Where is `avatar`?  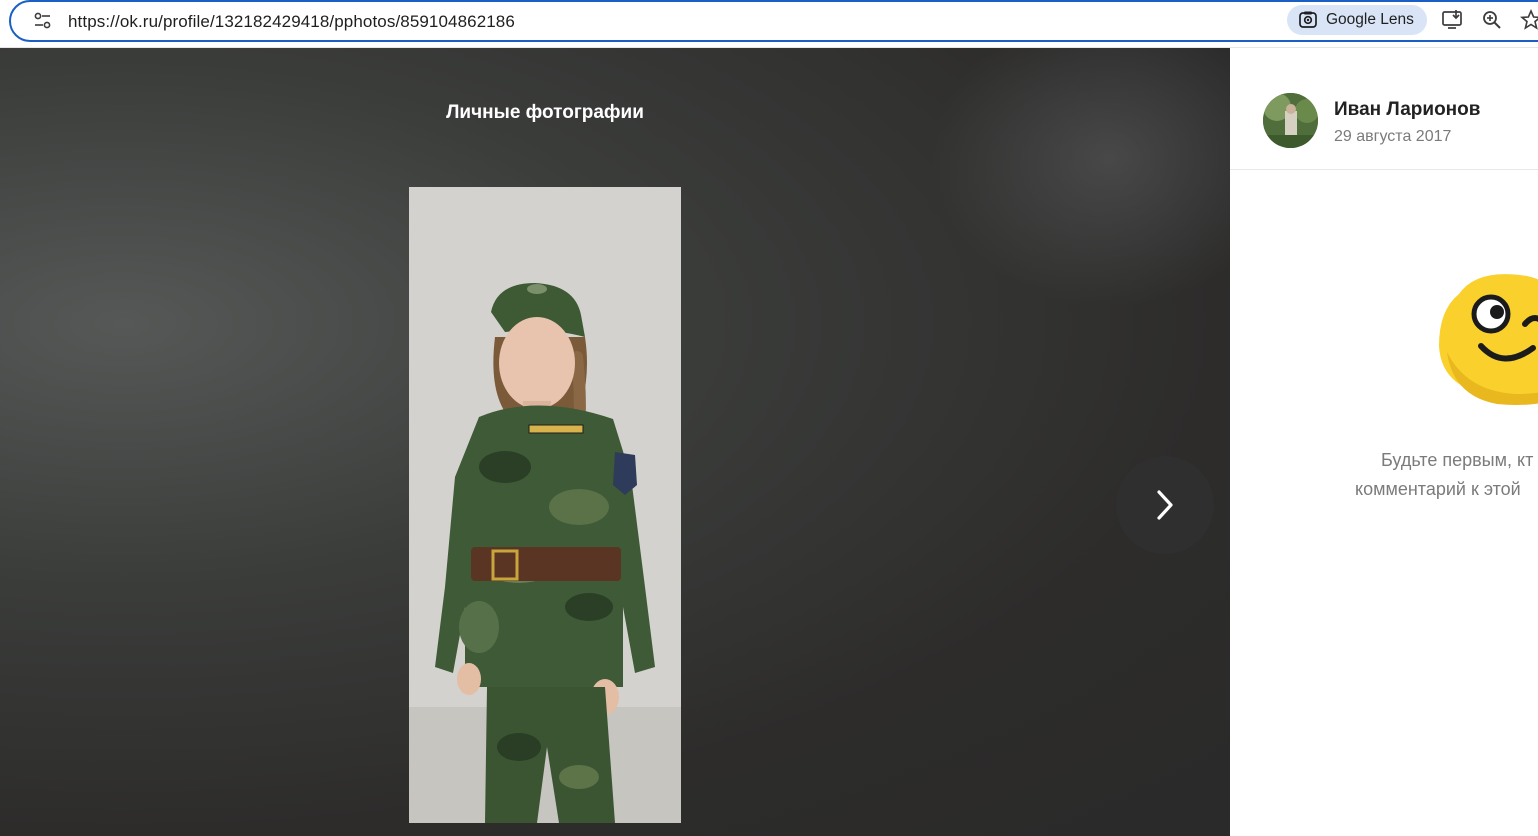 avatar is located at coordinates (1290, 120).